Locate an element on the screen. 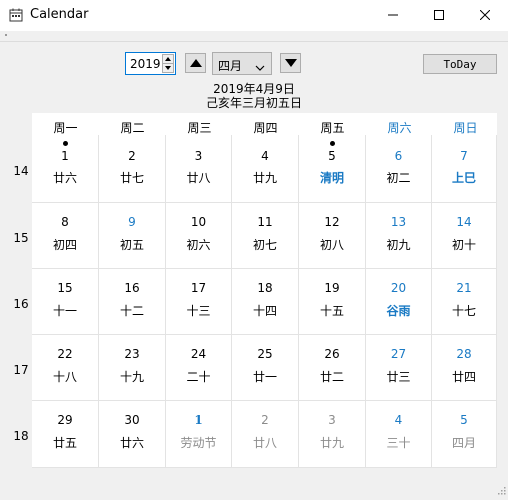 The width and height of the screenshot is (508, 500). day-cell: 2 廿八 is located at coordinates (265, 434).